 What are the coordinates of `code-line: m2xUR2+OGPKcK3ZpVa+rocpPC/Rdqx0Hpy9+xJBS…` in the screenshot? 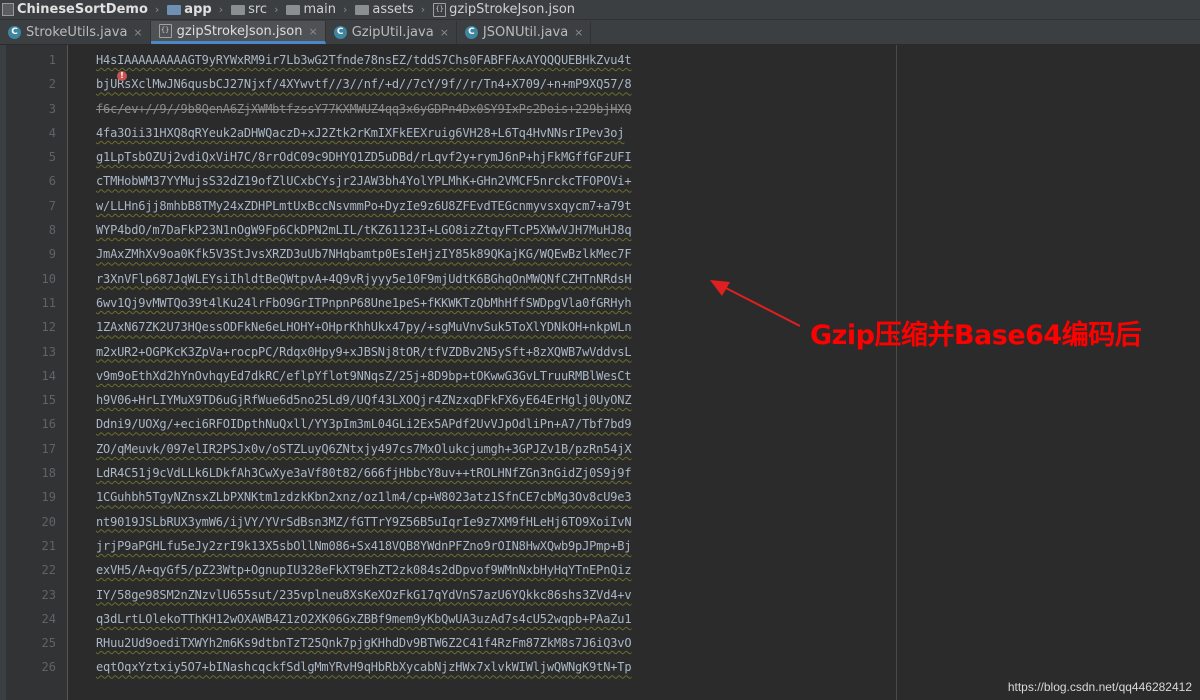 It's located at (488, 352).